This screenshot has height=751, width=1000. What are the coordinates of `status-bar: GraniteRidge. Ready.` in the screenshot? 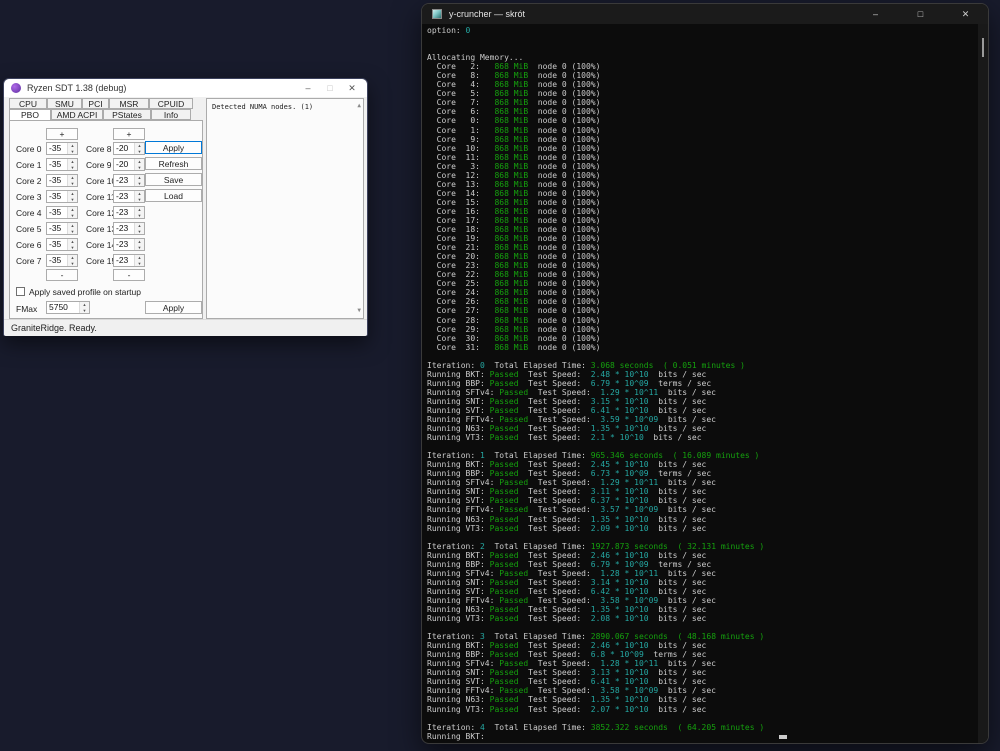 It's located at (185, 327).